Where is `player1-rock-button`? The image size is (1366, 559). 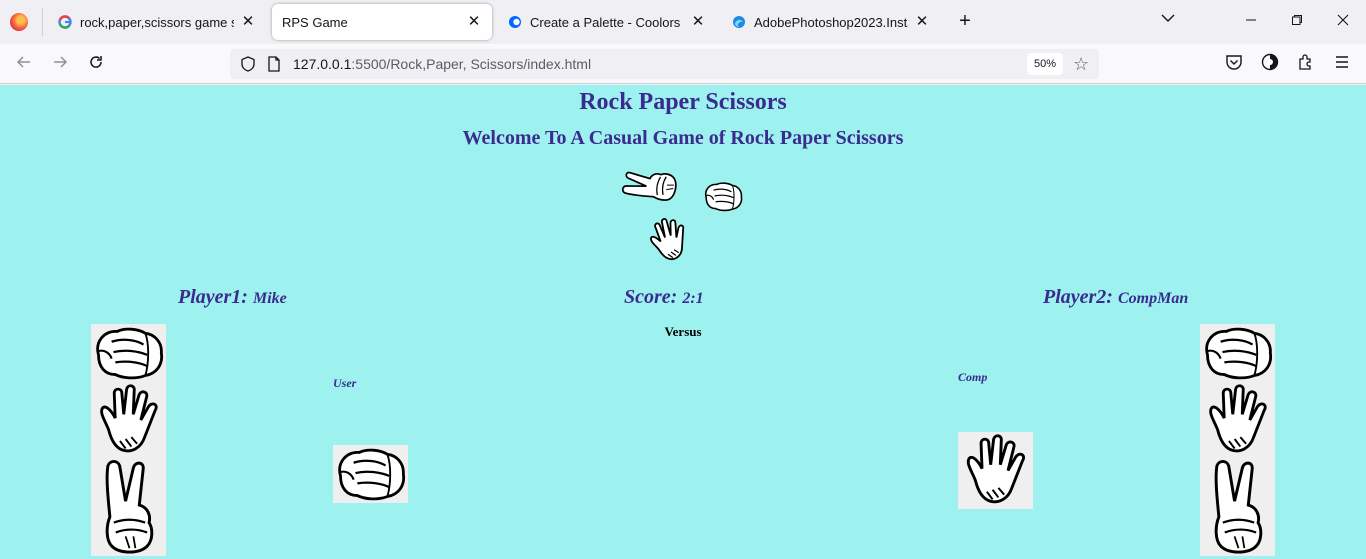 player1-rock-button is located at coordinates (128, 353).